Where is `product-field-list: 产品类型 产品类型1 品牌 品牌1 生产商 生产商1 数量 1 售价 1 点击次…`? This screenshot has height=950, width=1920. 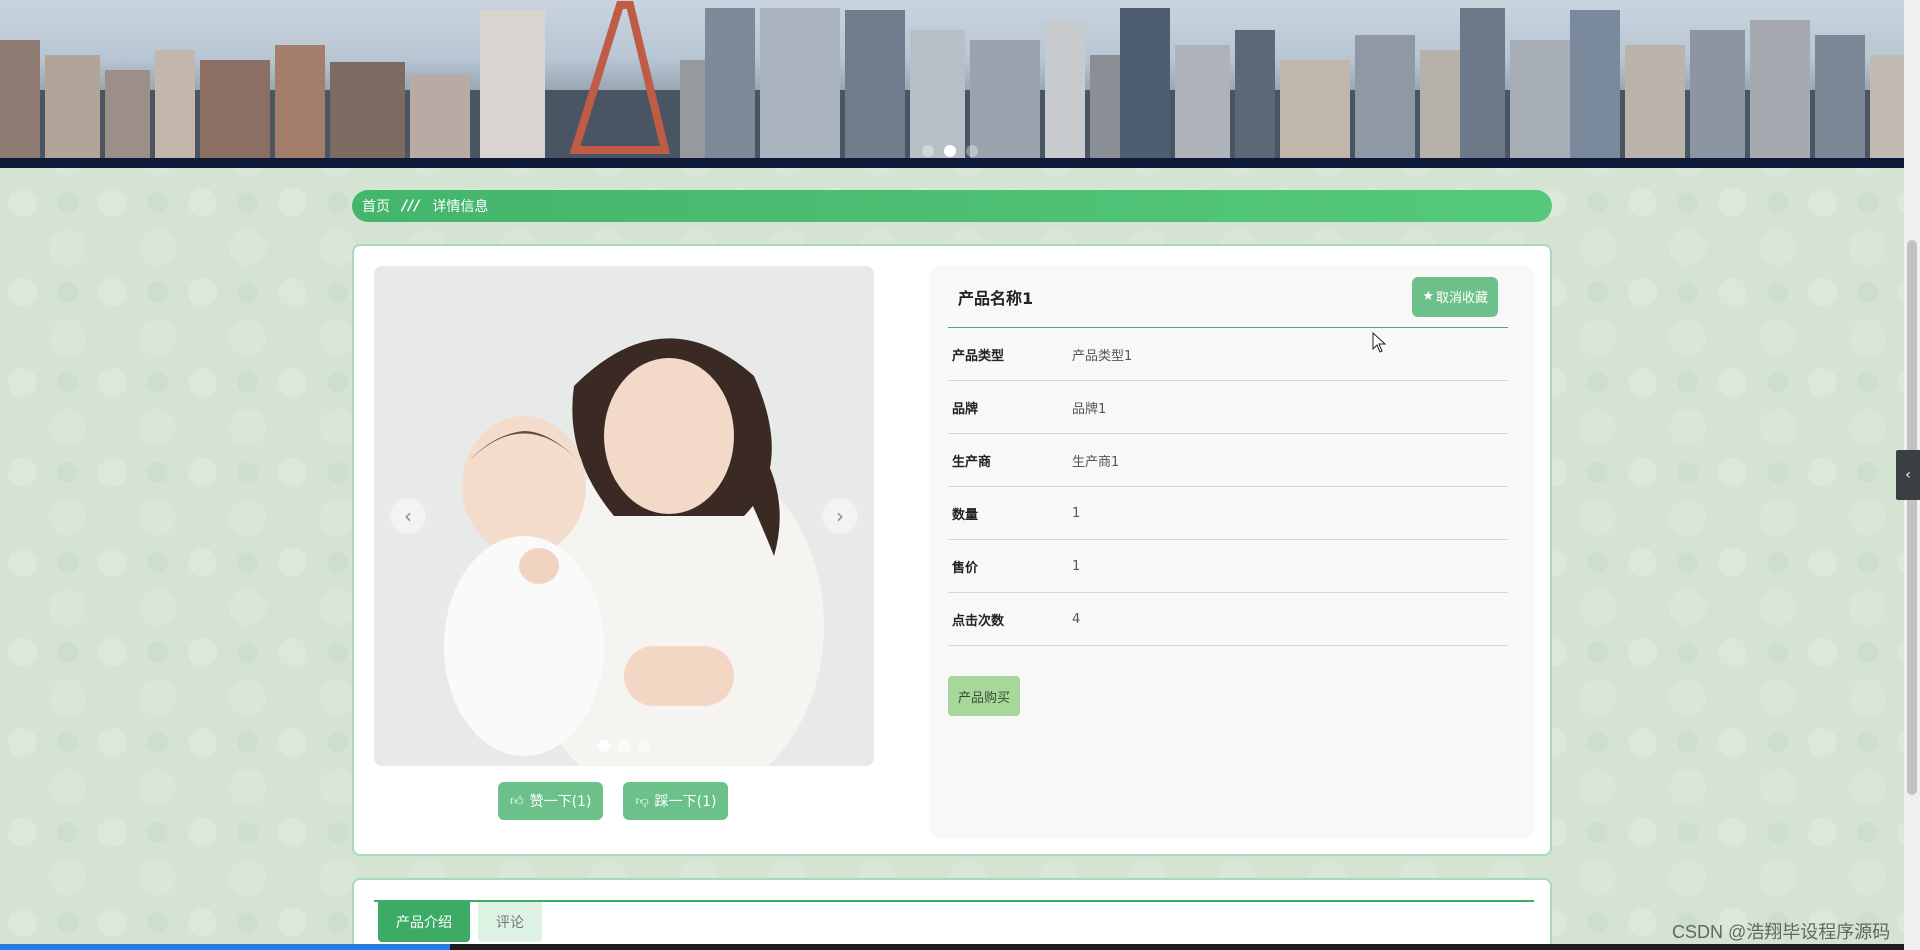
product-field-list: 产品类型 产品类型1 品牌 品牌1 生产商 生产商1 数量 1 售价 1 点击次… is located at coordinates (1228, 487).